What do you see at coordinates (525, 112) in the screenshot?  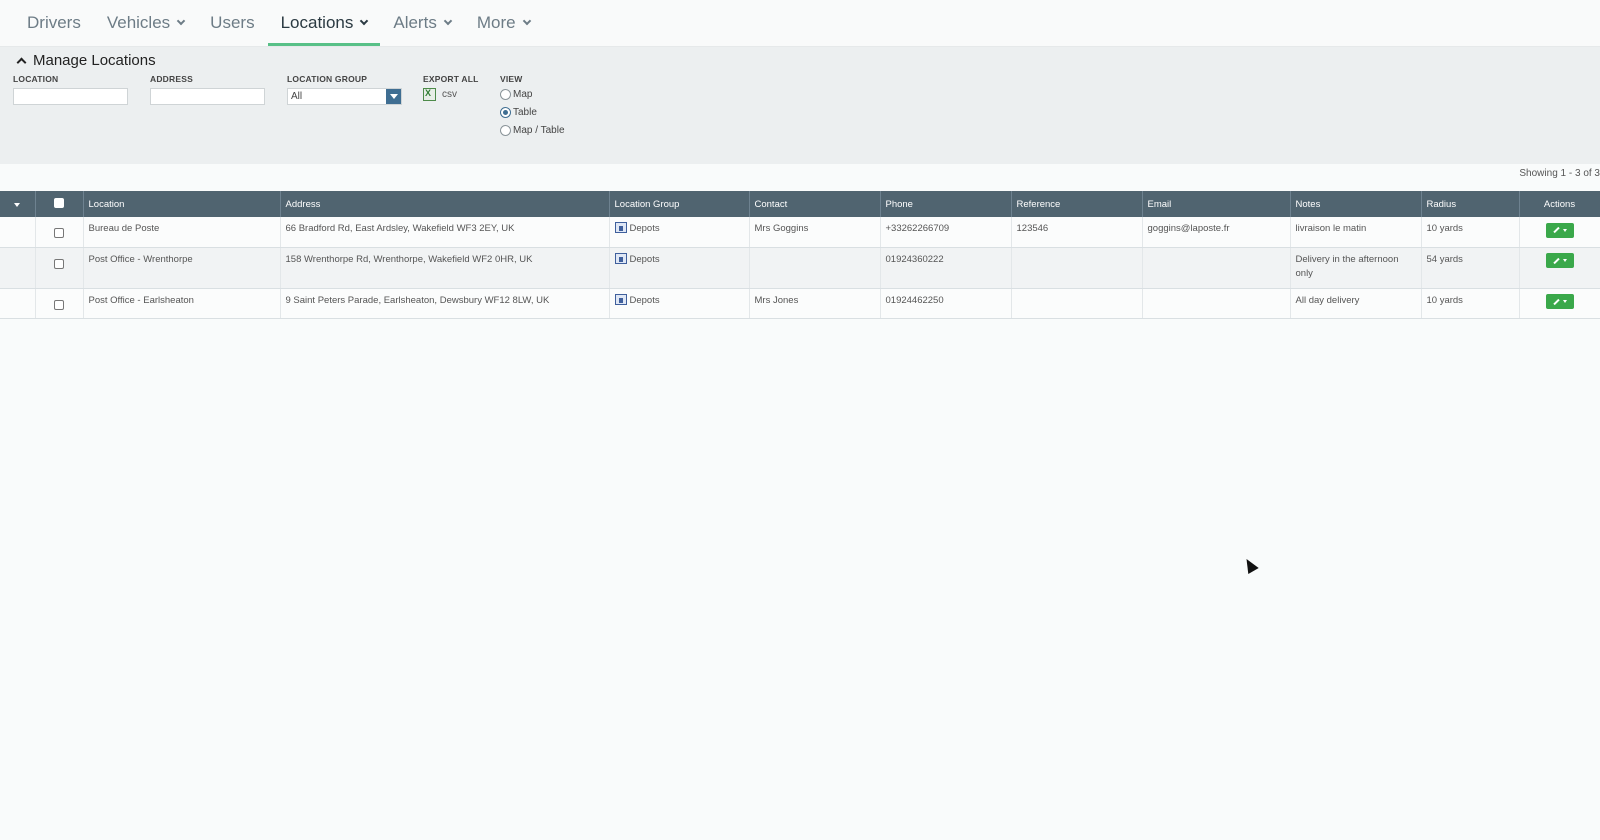 I see `view-option-label: Table` at bounding box center [525, 112].